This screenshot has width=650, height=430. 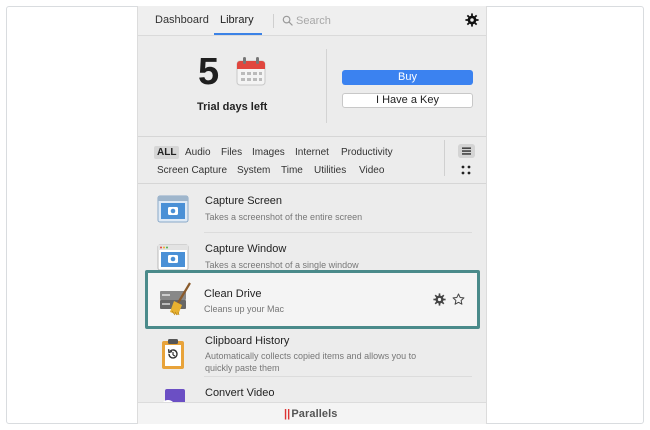 What do you see at coordinates (173, 354) in the screenshot?
I see `clipboard-icon` at bounding box center [173, 354].